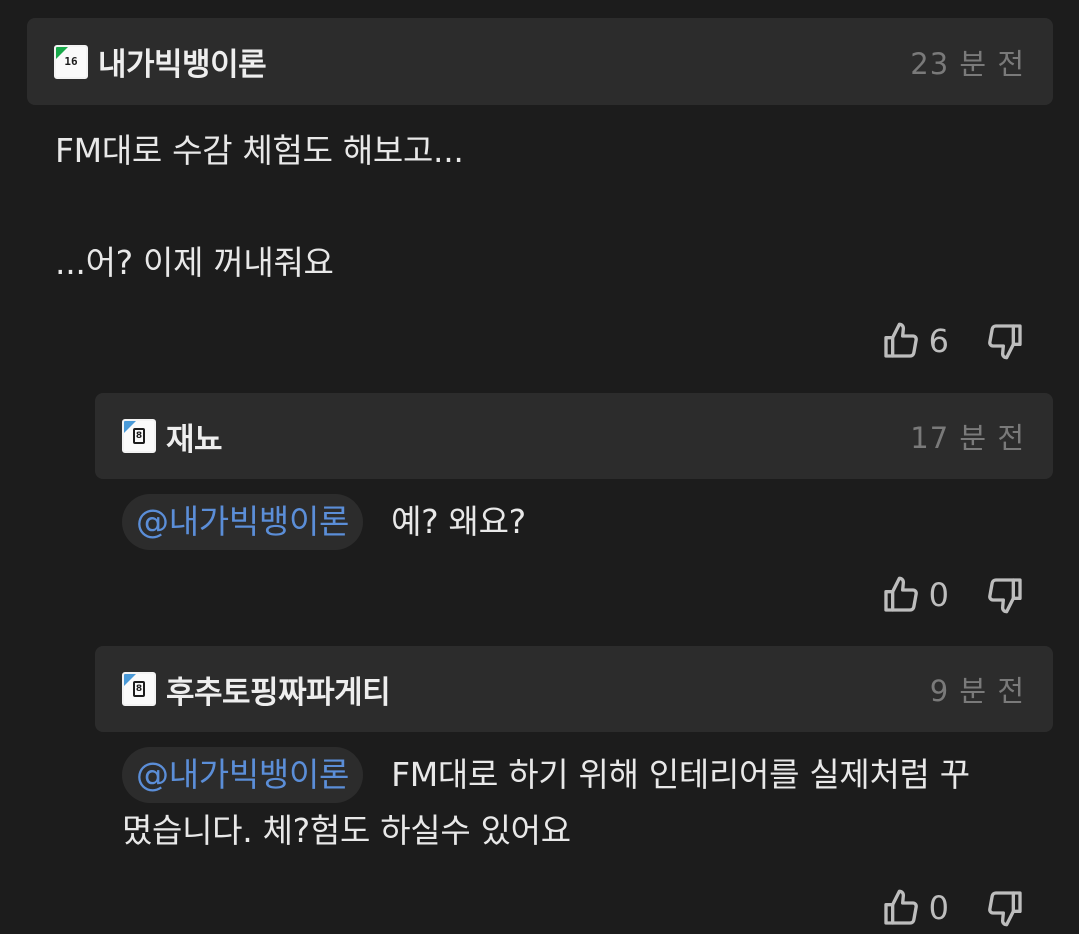 The height and width of the screenshot is (934, 1079). I want to click on comment-header: 16 내가빅뱅이론 23 분 전, so click(540, 61).